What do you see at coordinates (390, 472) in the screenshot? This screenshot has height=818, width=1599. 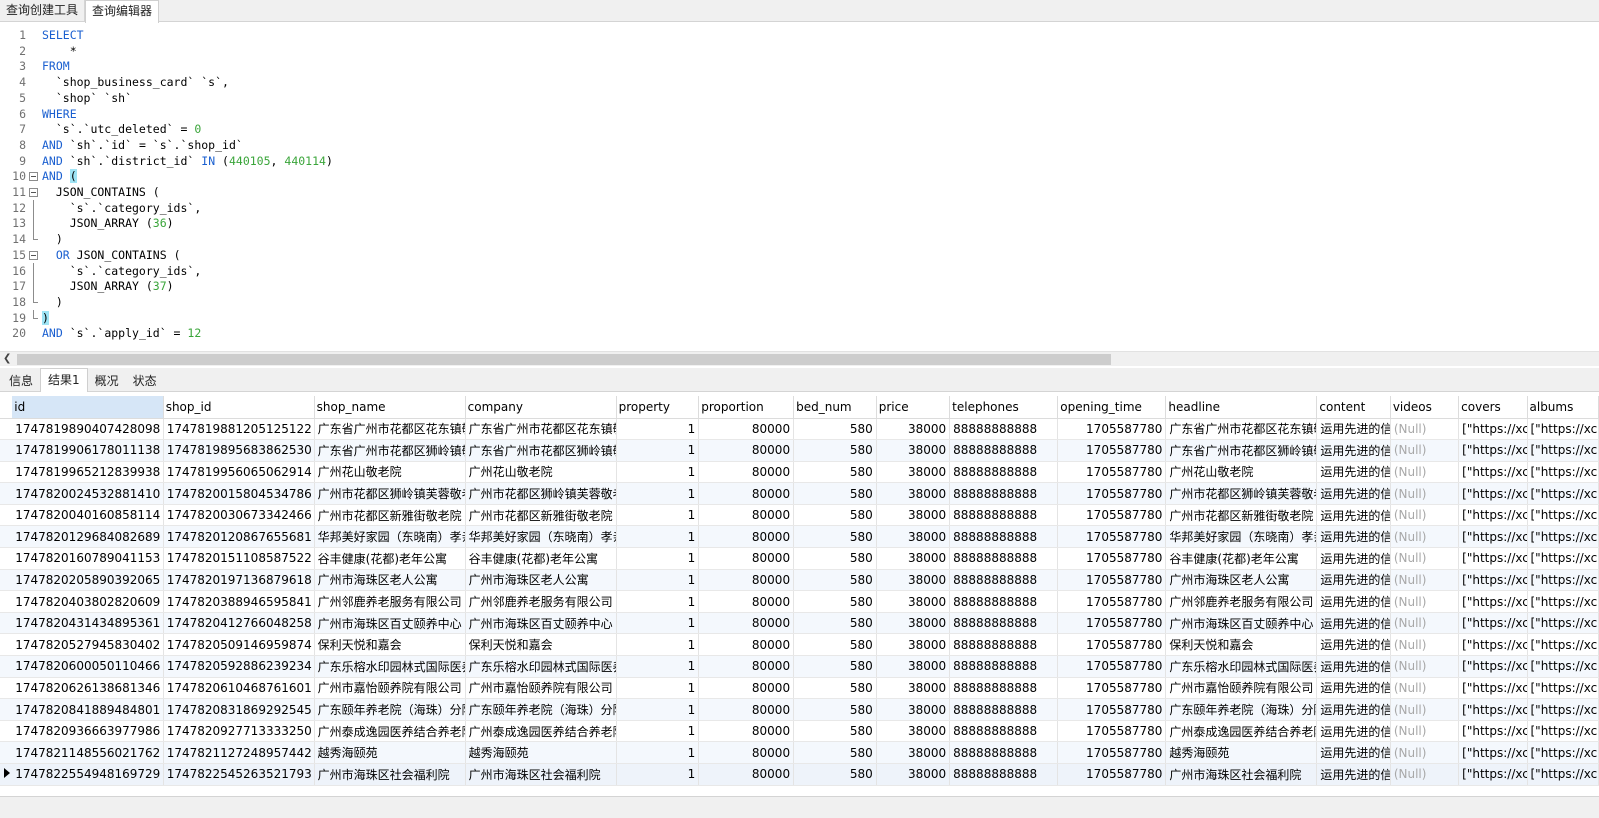 I see `cell-shop_name: 广州花山敬老院` at bounding box center [390, 472].